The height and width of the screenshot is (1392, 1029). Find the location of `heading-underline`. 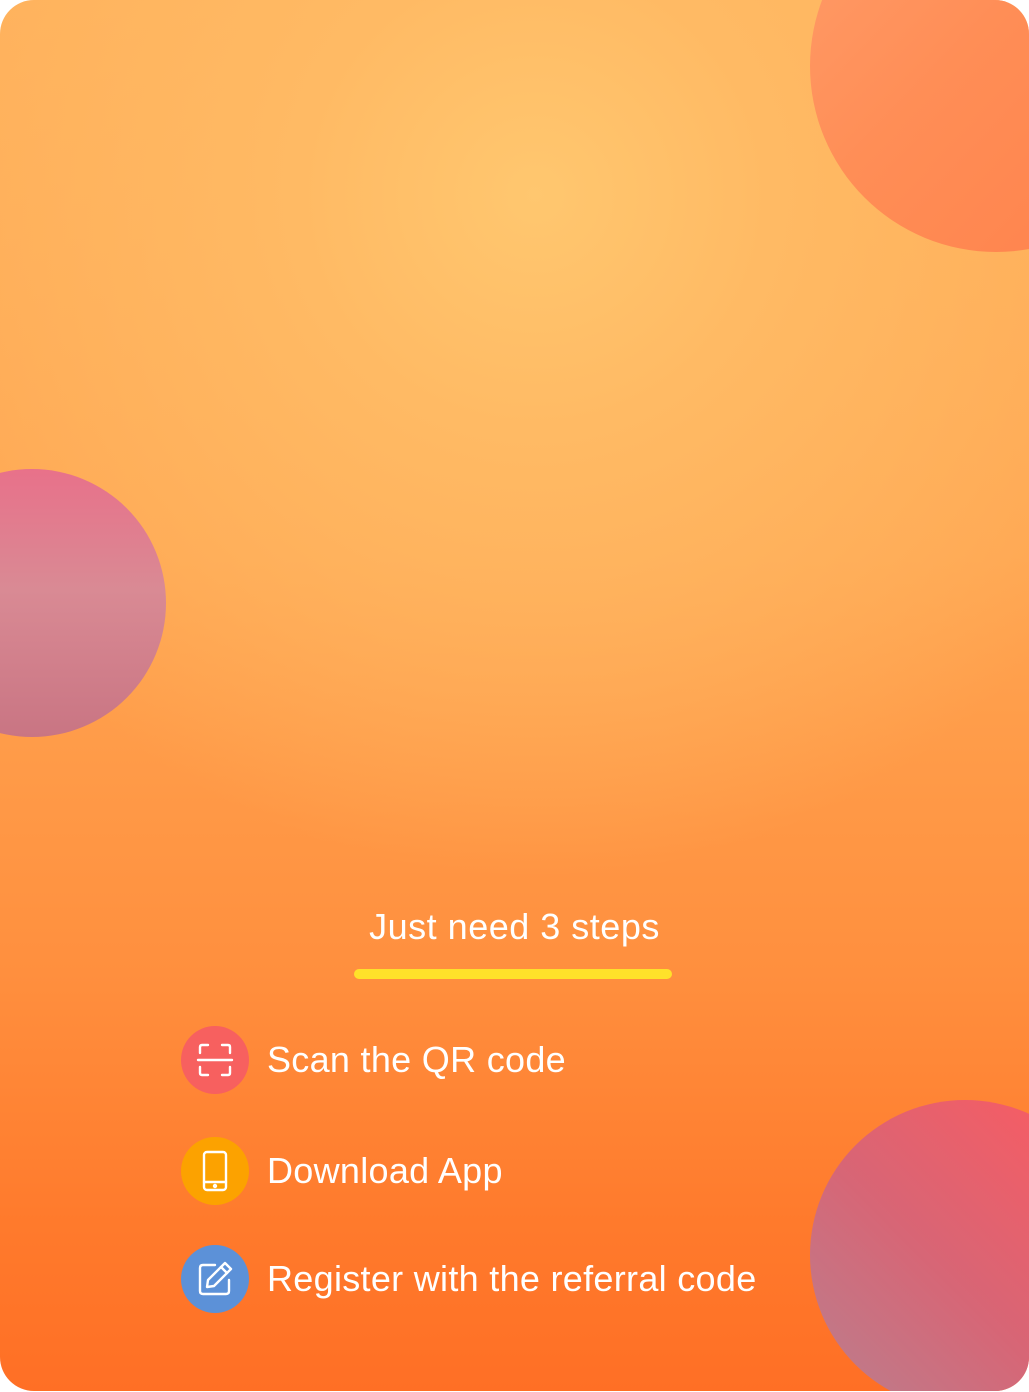

heading-underline is located at coordinates (513, 974).